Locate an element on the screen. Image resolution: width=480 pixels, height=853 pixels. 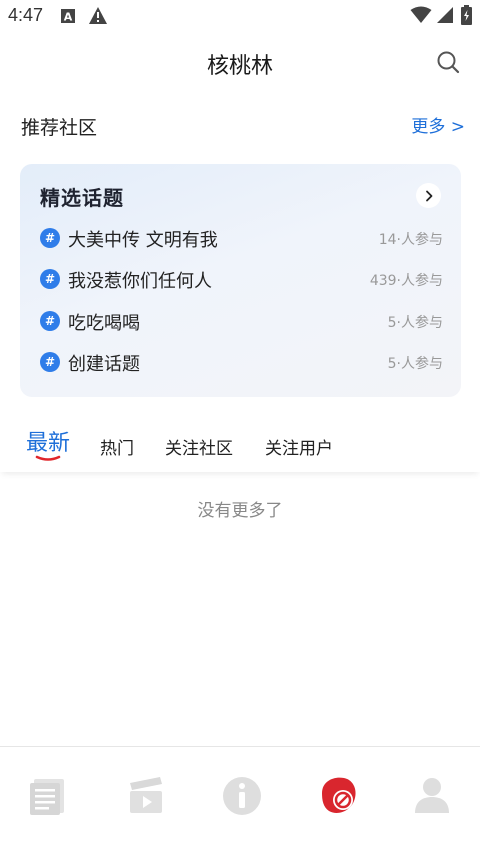
feed-tab-bar: 最新 热门 关注社区 关注用户 is located at coordinates (240, 438).